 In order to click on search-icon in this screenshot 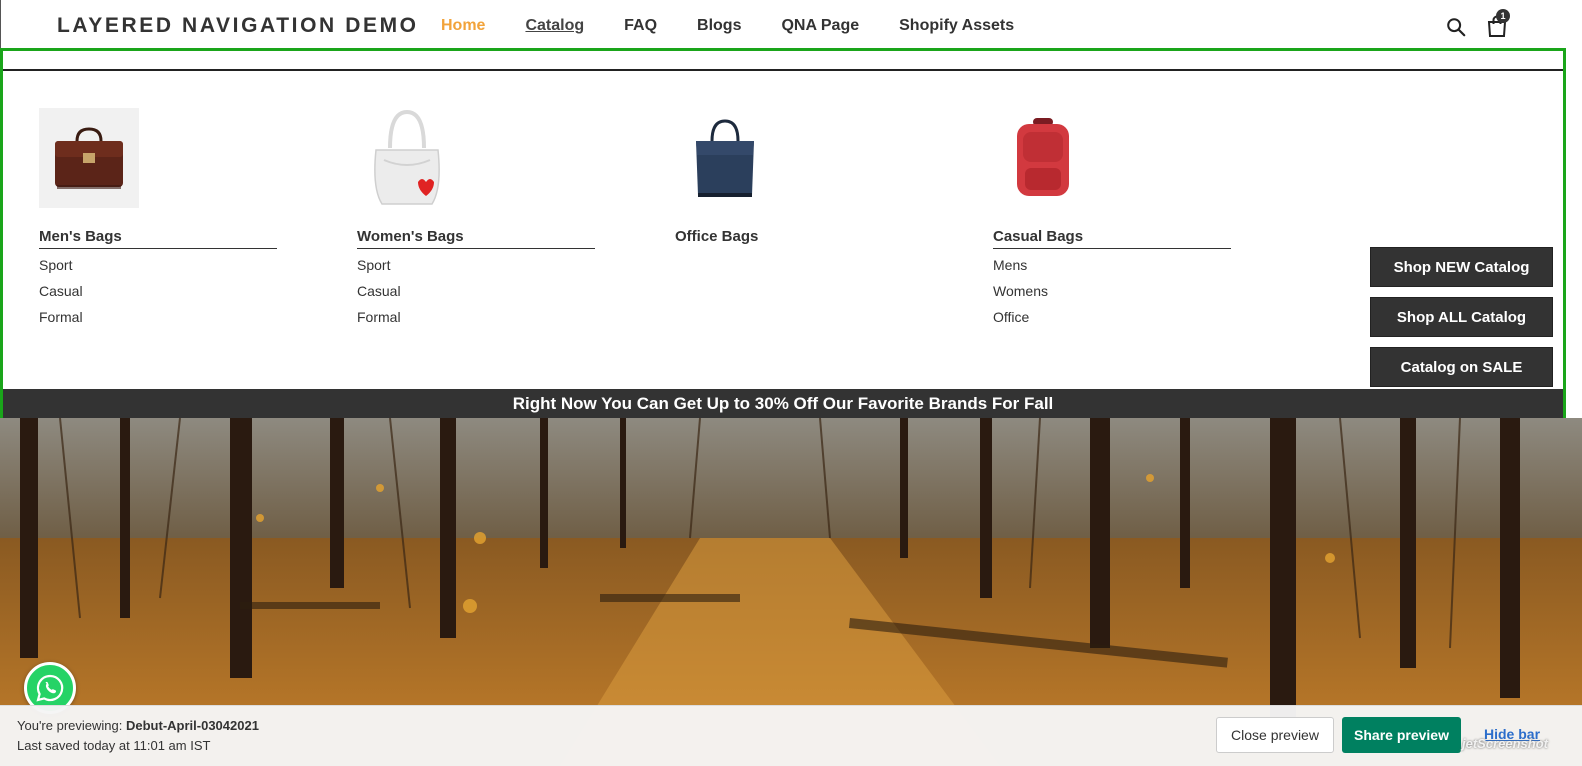, I will do `click(1456, 27)`.